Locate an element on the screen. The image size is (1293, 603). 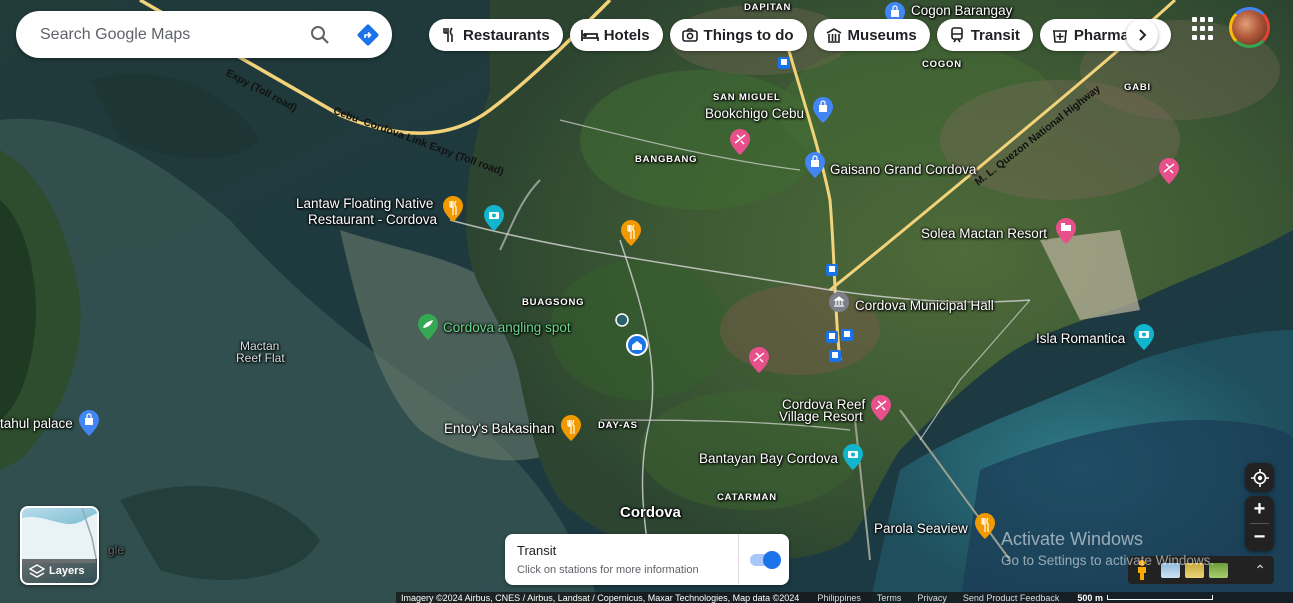
layers-bar: Layers is located at coordinates (59, 571).